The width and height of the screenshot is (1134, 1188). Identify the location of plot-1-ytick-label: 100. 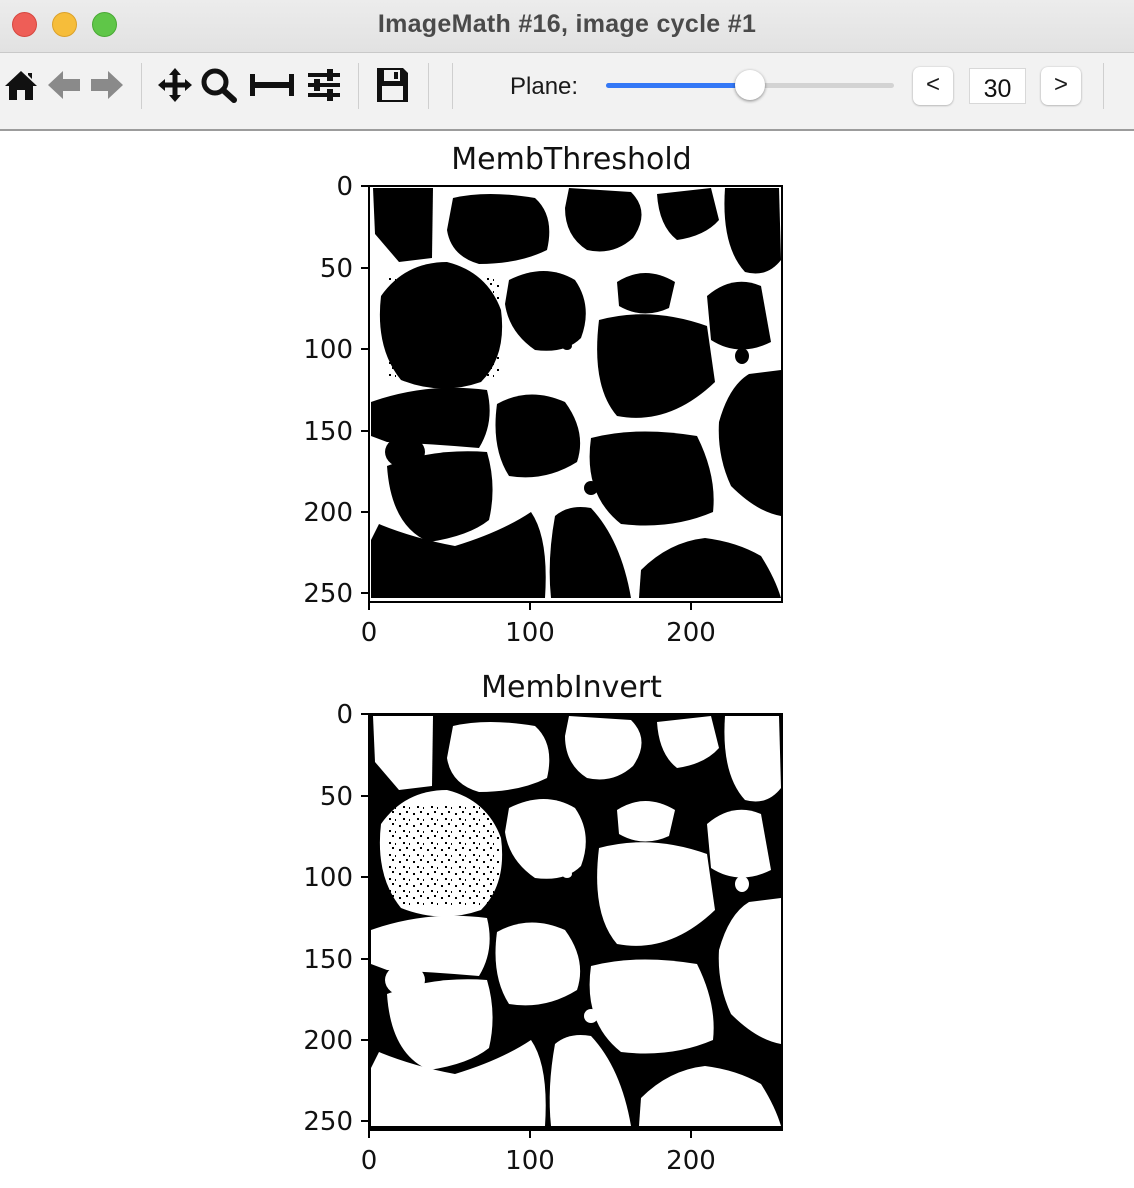
(328, 878).